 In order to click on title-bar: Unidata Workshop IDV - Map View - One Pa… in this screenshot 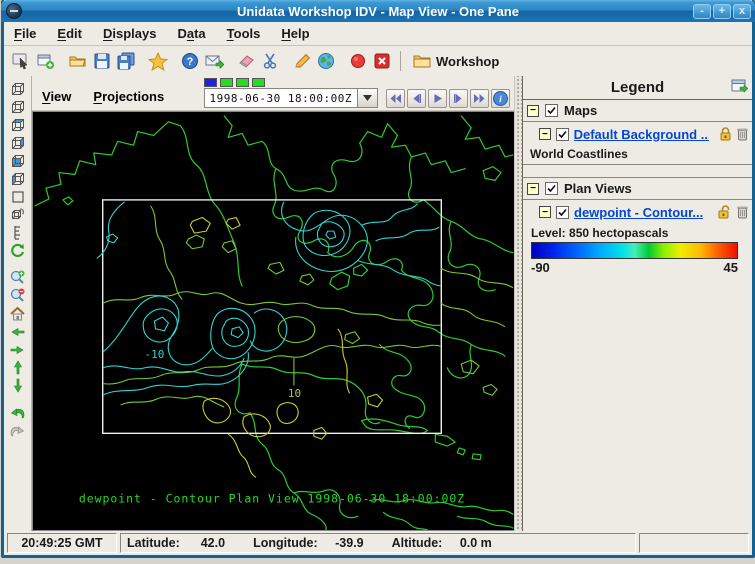, I will do `click(378, 11)`.